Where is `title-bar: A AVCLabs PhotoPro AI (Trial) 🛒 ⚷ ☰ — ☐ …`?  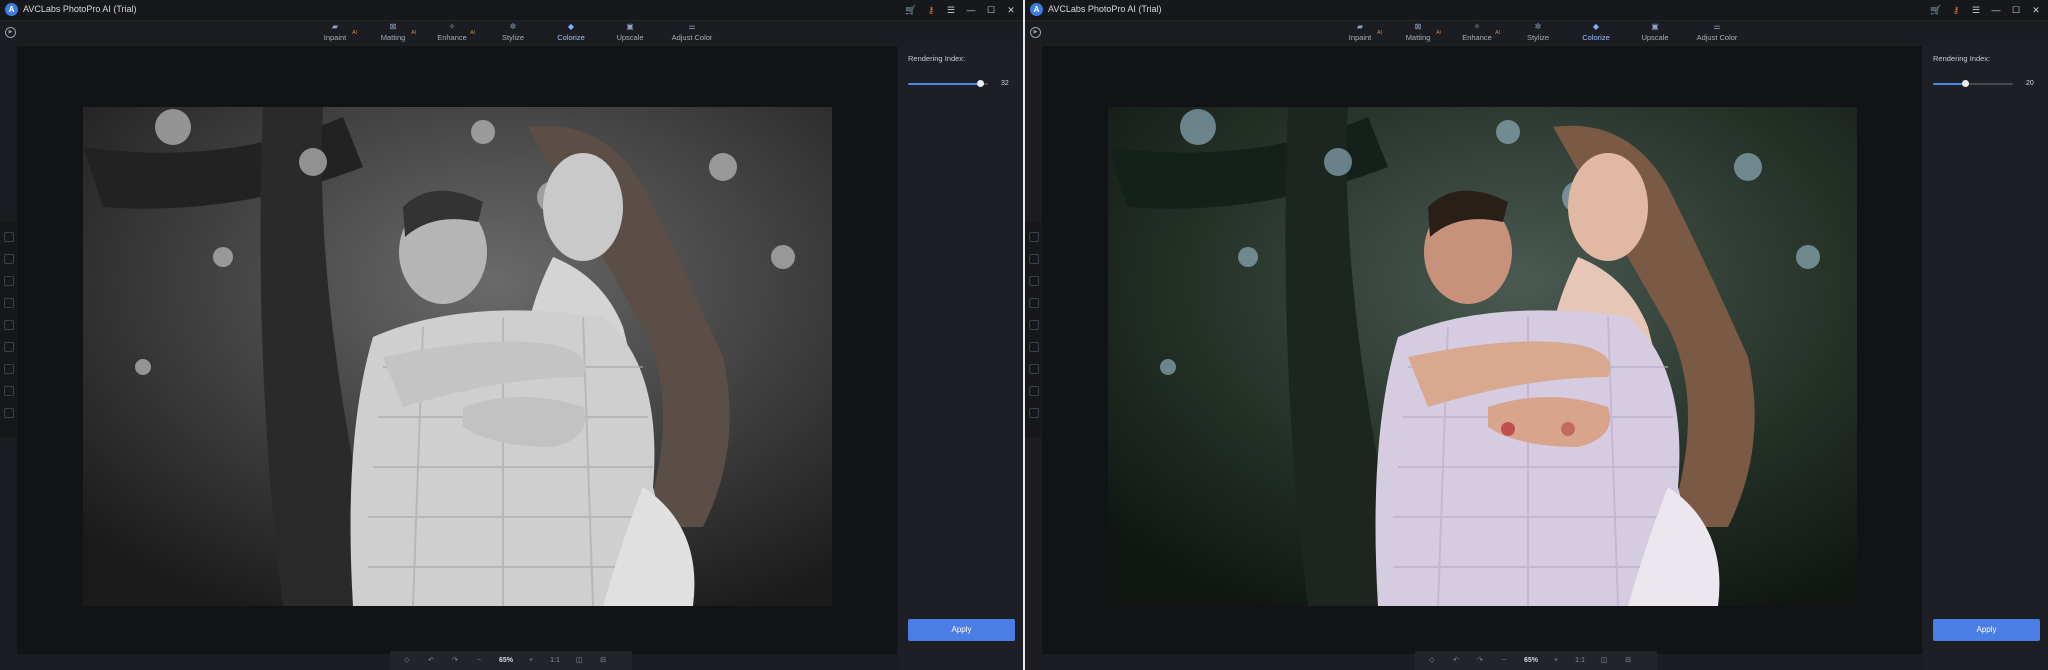 title-bar: A AVCLabs PhotoPro AI (Trial) 🛒 ⚷ ☰ — ☐ … is located at coordinates (1536, 10).